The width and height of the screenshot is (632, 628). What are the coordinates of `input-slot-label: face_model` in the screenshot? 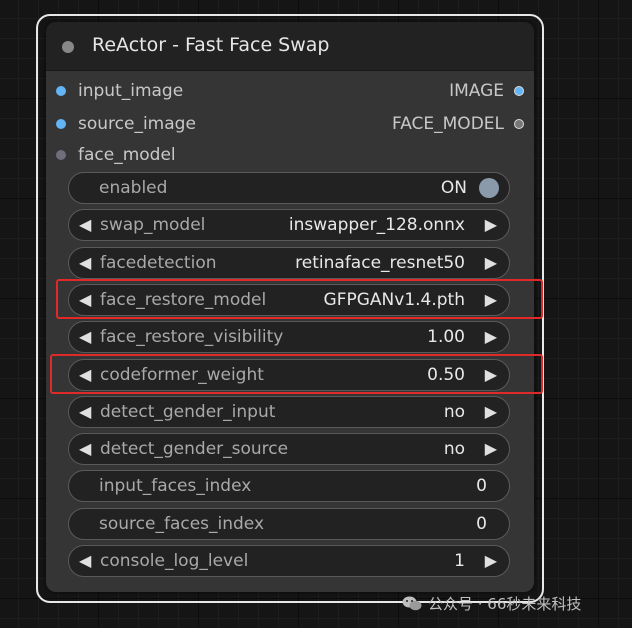 It's located at (127, 155).